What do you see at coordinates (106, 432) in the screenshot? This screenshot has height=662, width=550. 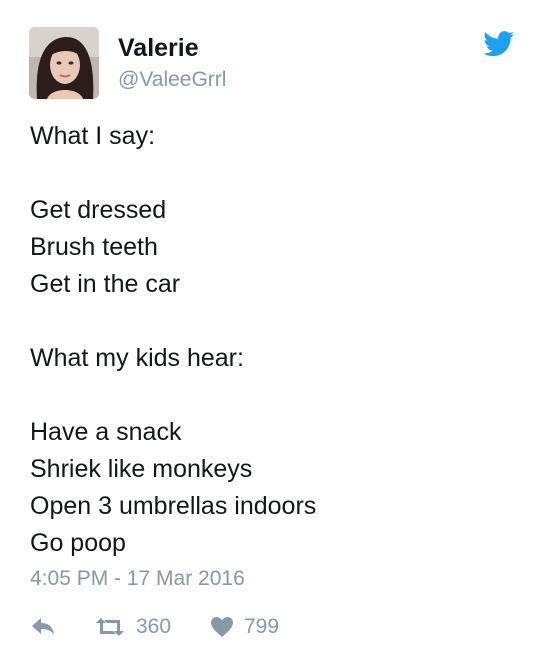 I see `tweet-line: Have a snack` at bounding box center [106, 432].